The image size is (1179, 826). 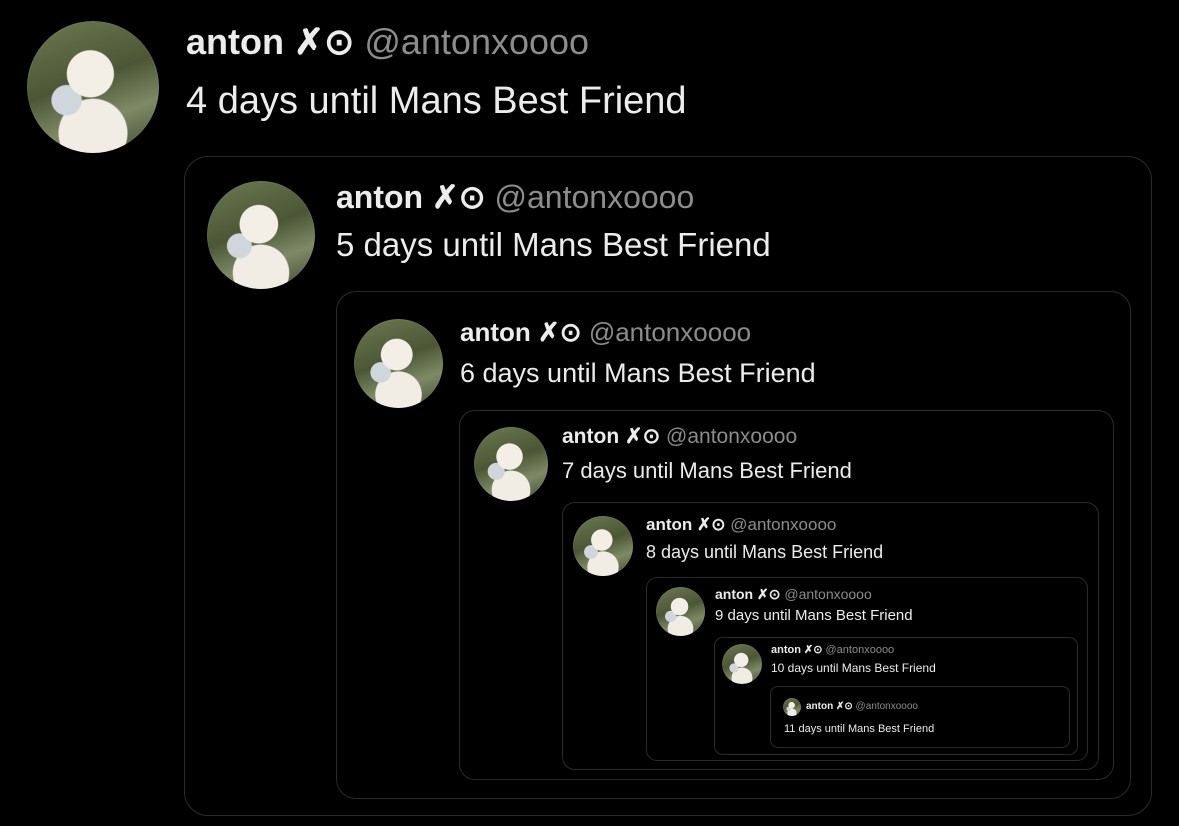 What do you see at coordinates (859, 729) in the screenshot?
I see `tweet-text: 11 days until Mans Best Friend` at bounding box center [859, 729].